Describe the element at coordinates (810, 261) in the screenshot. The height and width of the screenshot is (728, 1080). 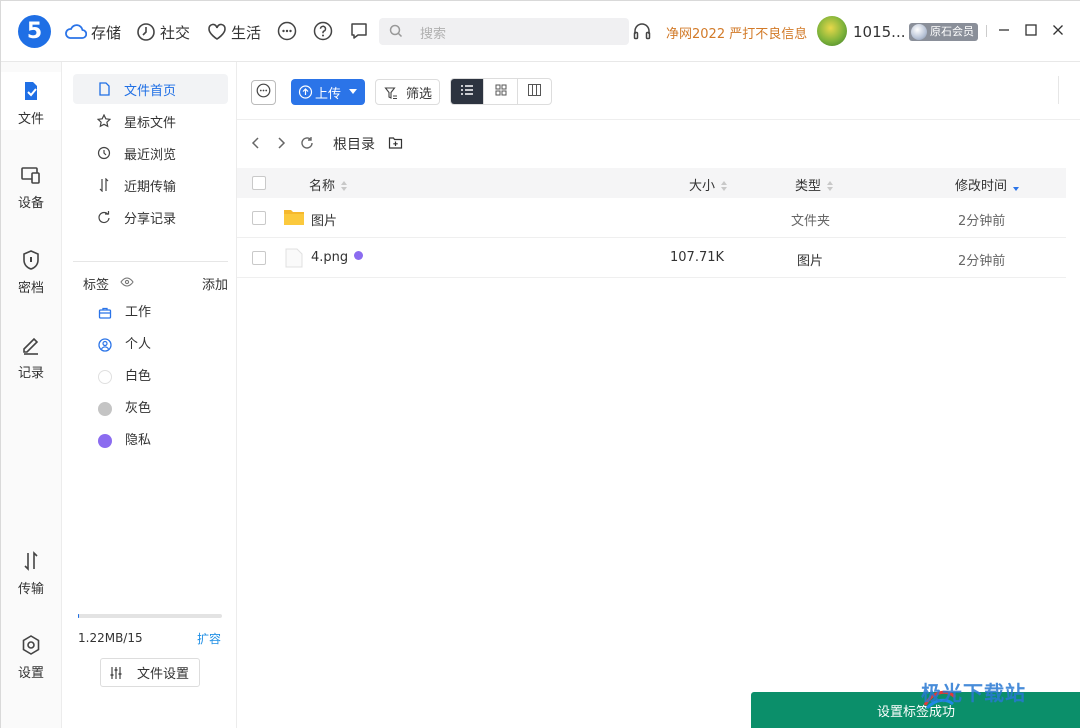
I see `file-type: 图片` at that location.